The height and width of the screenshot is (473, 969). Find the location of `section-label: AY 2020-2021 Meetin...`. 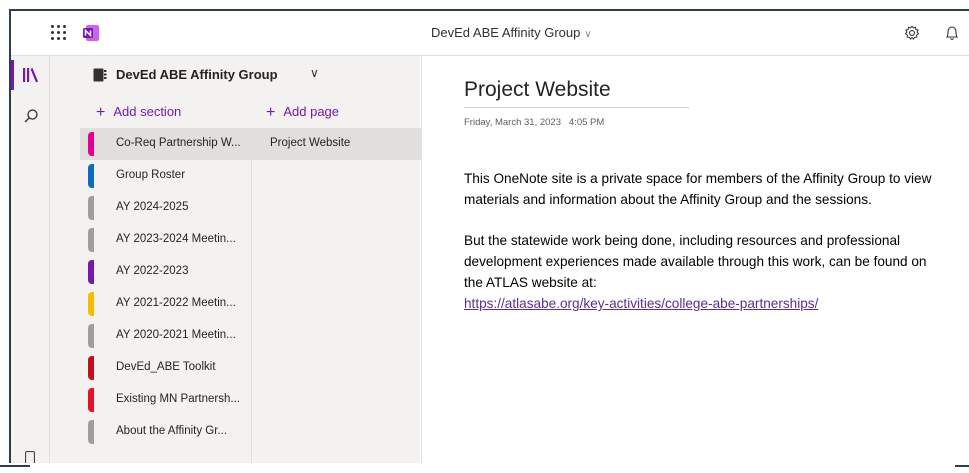

section-label: AY 2020-2021 Meetin... is located at coordinates (176, 335).